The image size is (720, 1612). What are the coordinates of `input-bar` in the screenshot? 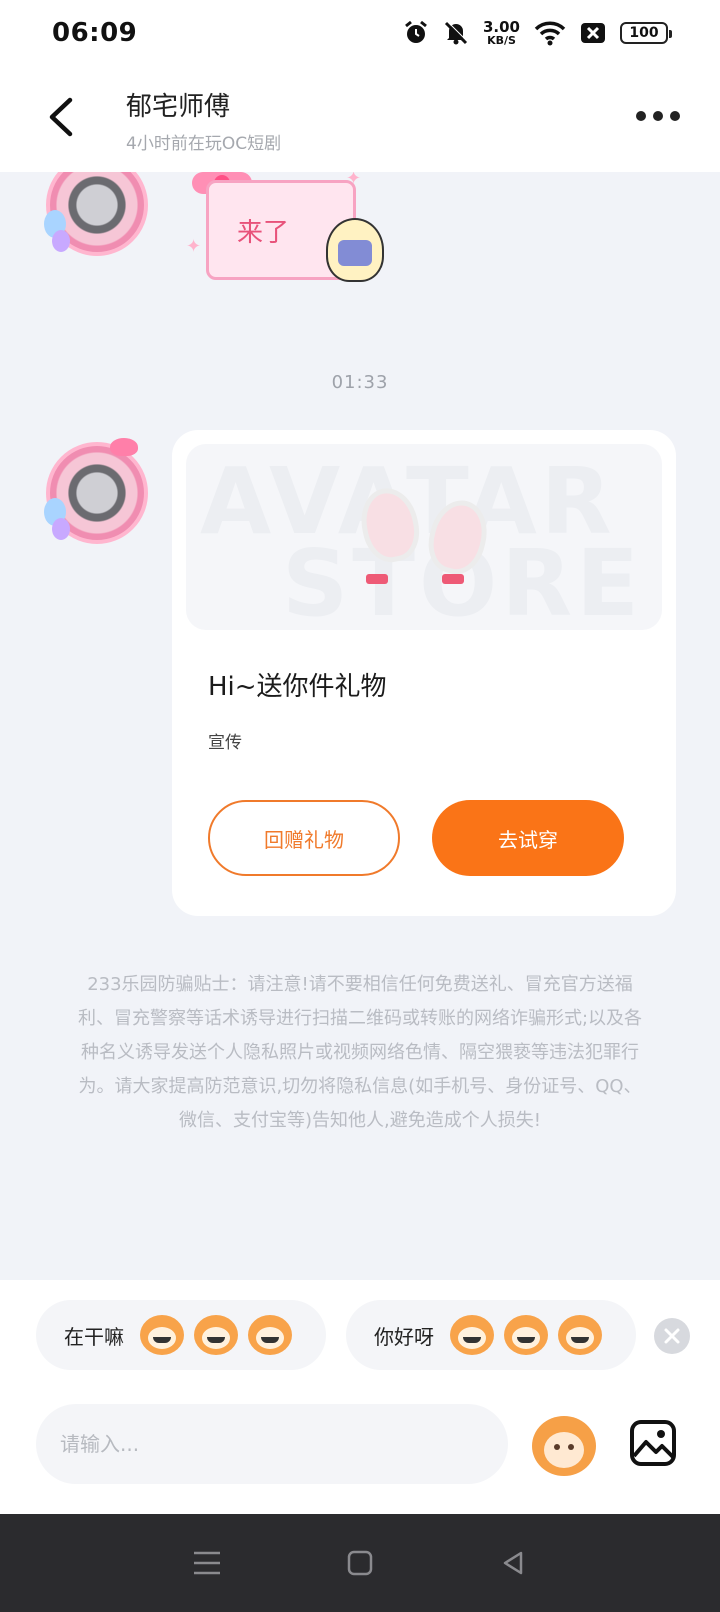 It's located at (360, 1443).